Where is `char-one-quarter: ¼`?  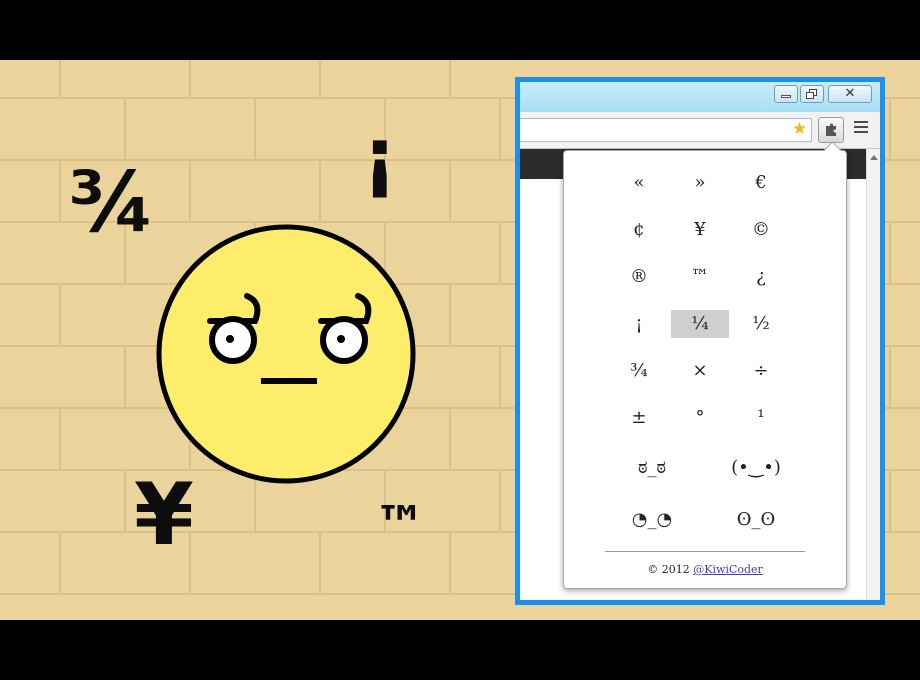 char-one-quarter: ¼ is located at coordinates (700, 324).